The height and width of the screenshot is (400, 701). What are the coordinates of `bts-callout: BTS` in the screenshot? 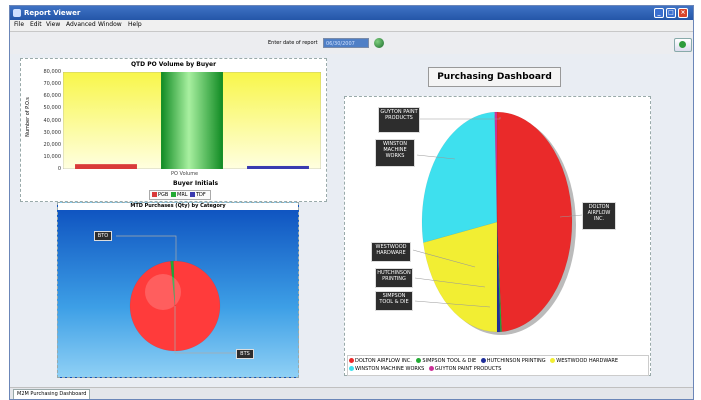 It's located at (245, 354).